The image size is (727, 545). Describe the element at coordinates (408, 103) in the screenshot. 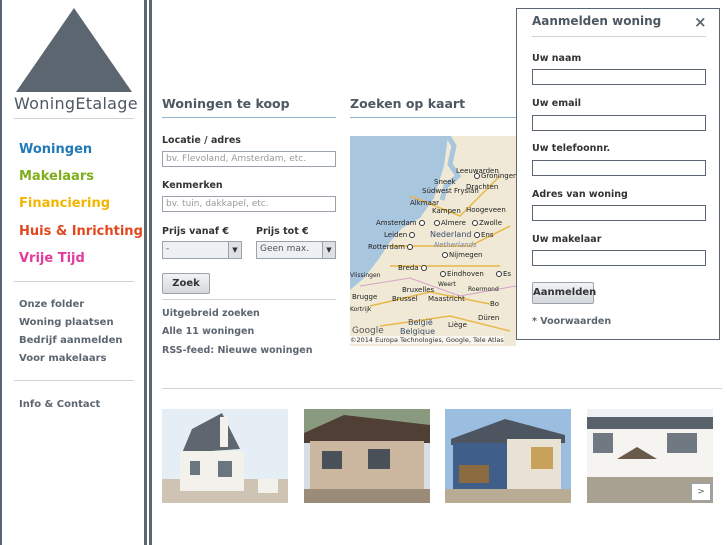

I see `map-heading: Zoeken op kaart` at that location.